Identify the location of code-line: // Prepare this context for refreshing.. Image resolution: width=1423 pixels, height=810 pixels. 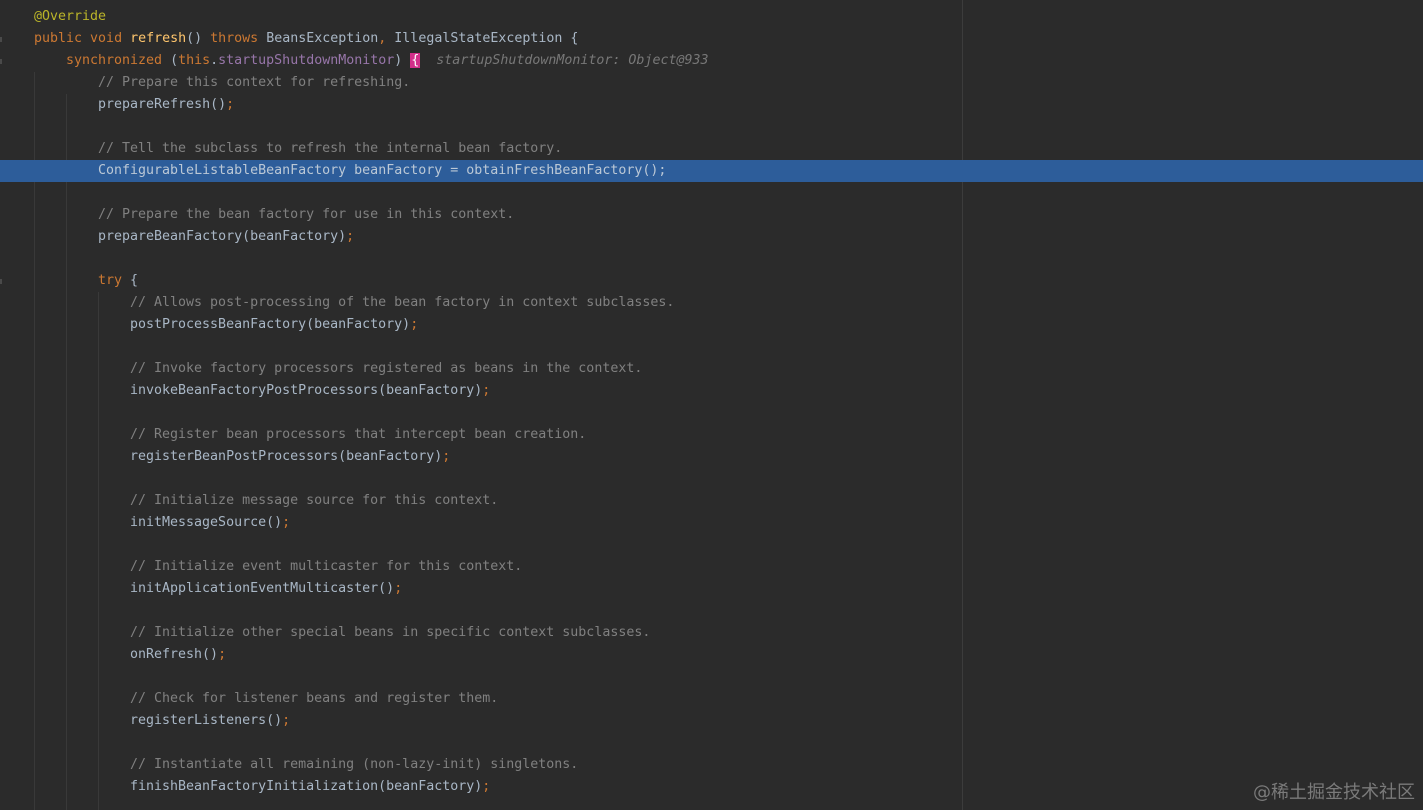
(711, 83).